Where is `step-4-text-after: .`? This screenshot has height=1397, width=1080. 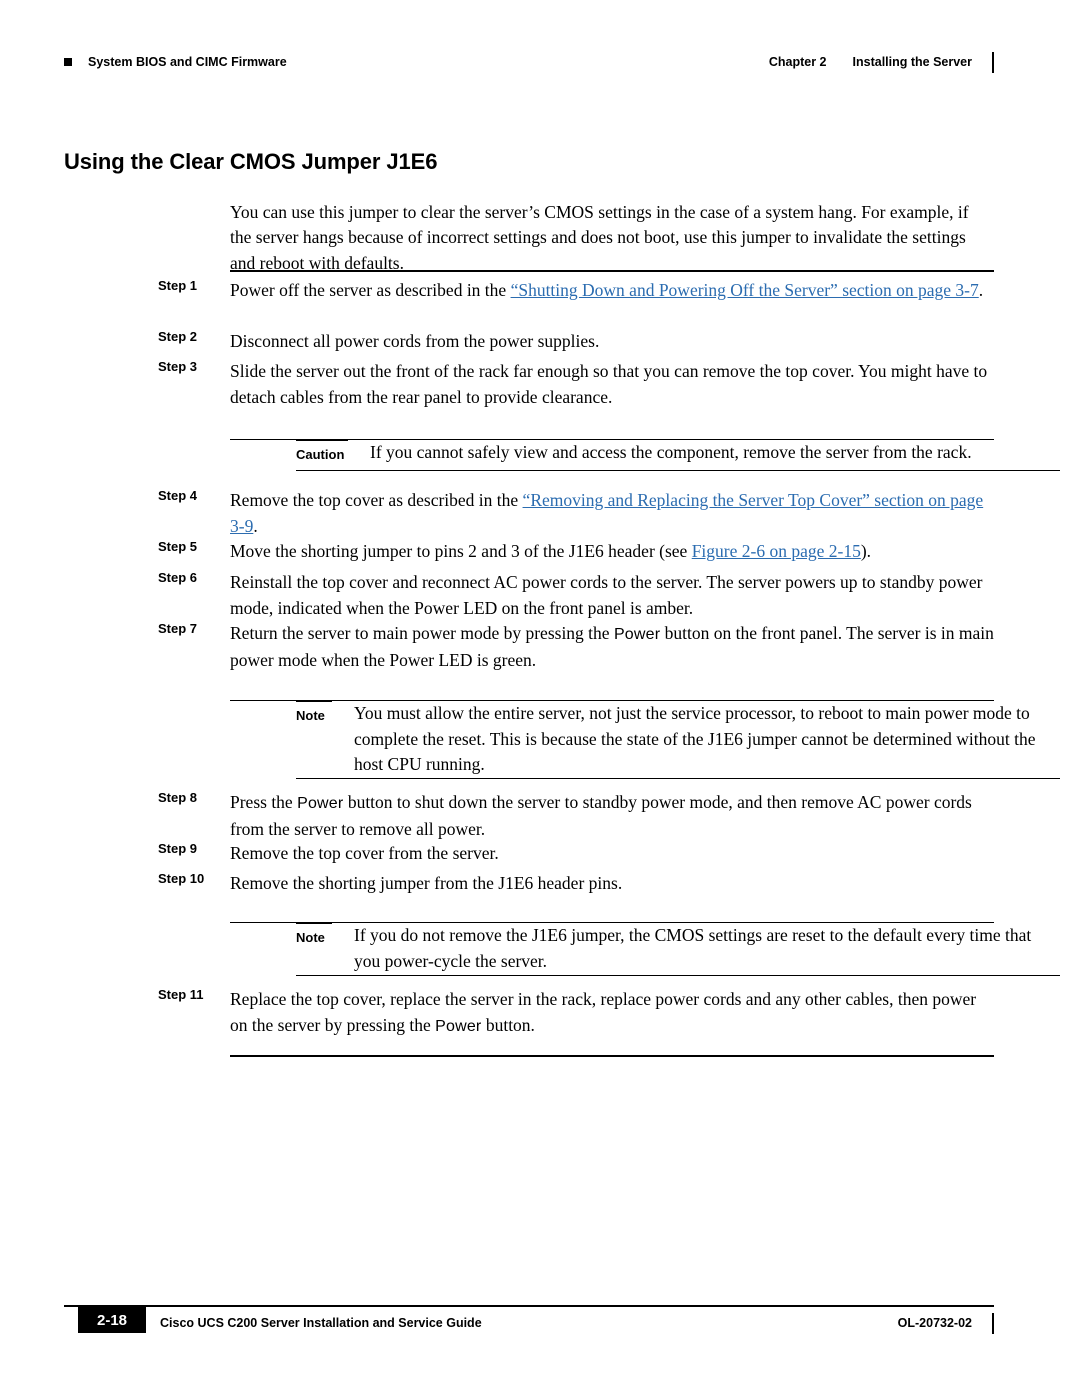 step-4-text-after: . is located at coordinates (255, 525).